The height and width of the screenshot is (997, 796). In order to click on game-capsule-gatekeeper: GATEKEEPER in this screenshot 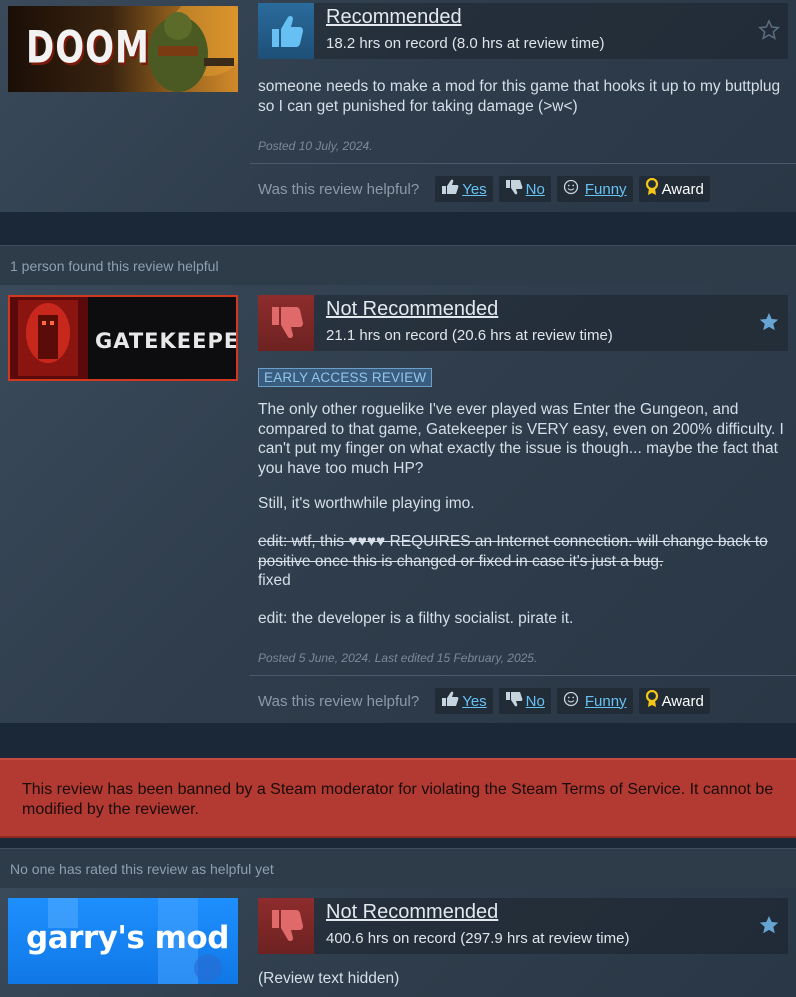, I will do `click(123, 338)`.